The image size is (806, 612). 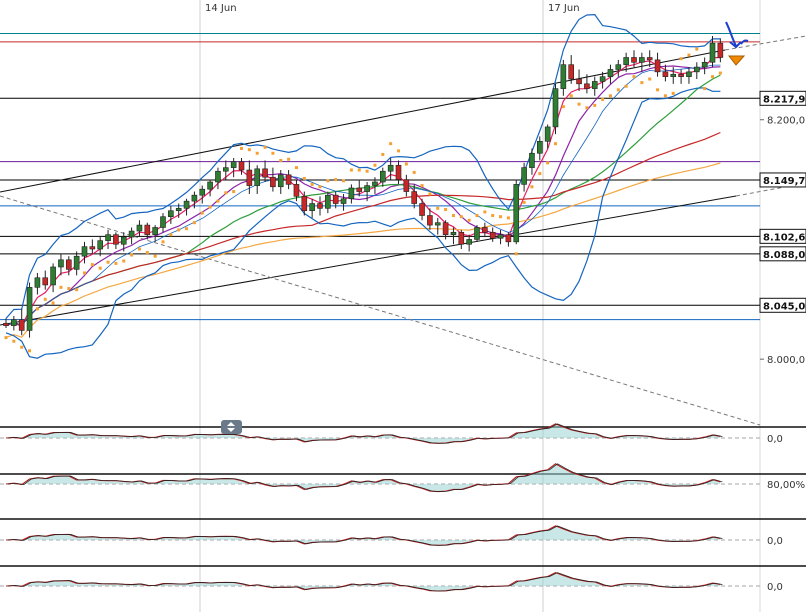 What do you see at coordinates (403, 579) in the screenshot?
I see `oscillator-pane: 0,0` at bounding box center [403, 579].